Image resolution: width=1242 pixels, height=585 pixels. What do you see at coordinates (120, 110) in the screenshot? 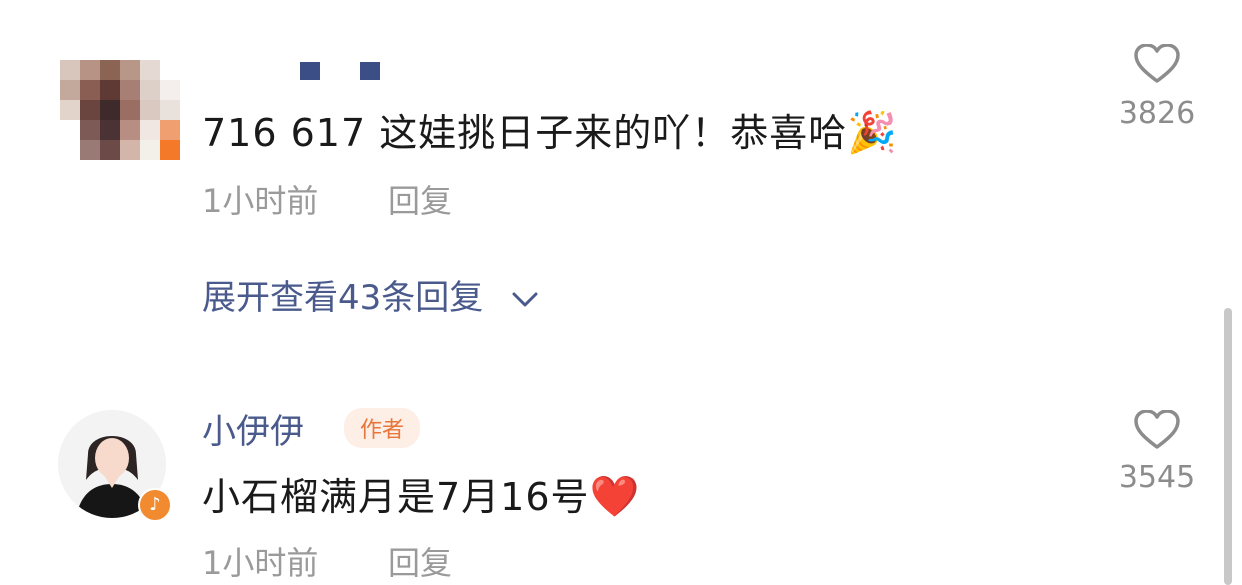
I see `avatar` at bounding box center [120, 110].